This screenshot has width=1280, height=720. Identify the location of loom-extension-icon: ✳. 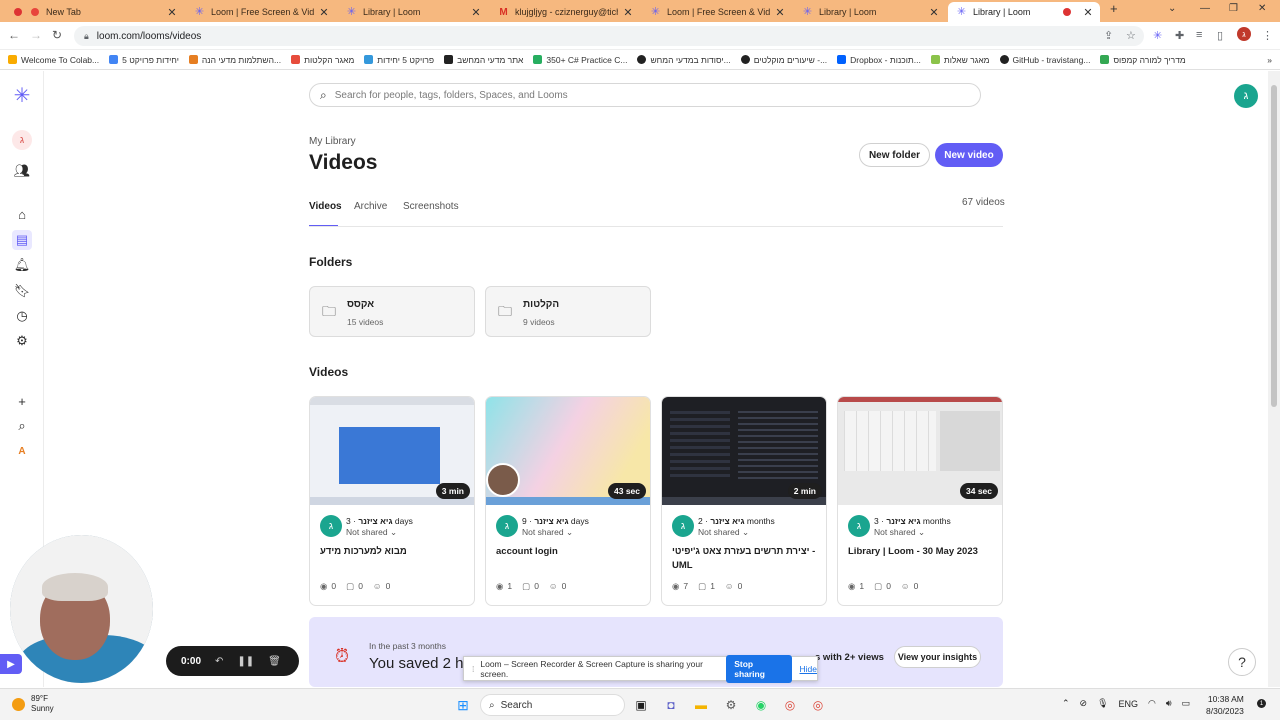
(1157, 35).